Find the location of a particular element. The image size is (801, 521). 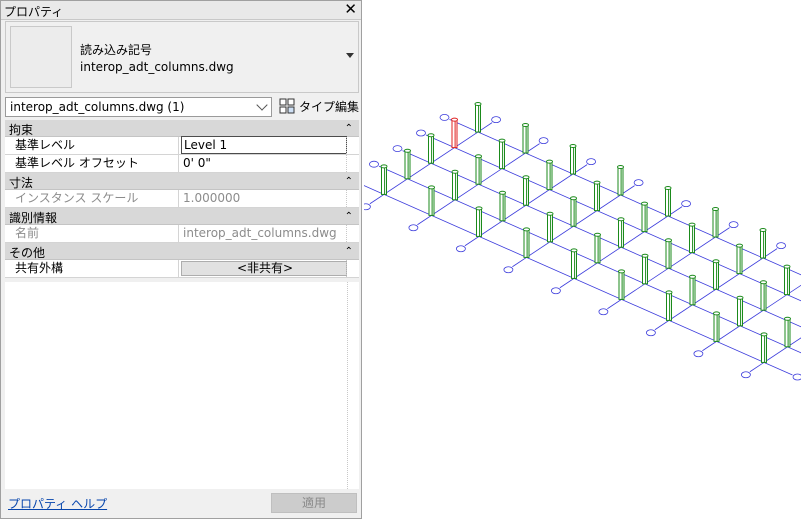

property-name: 名前 is located at coordinates (92, 233).